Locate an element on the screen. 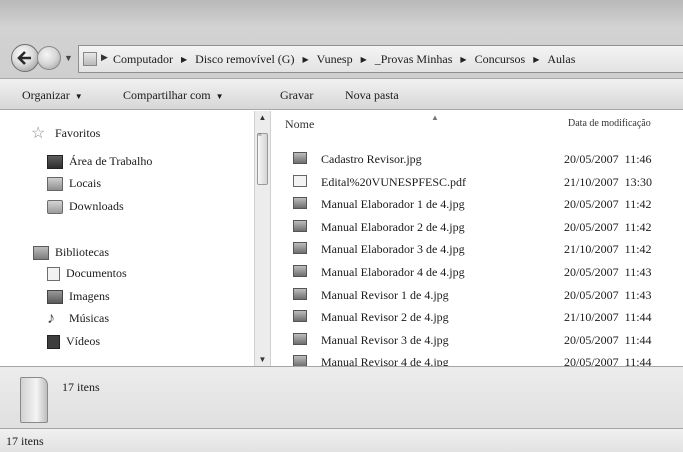 The width and height of the screenshot is (683, 452). pdf-file-icon is located at coordinates (300, 180).